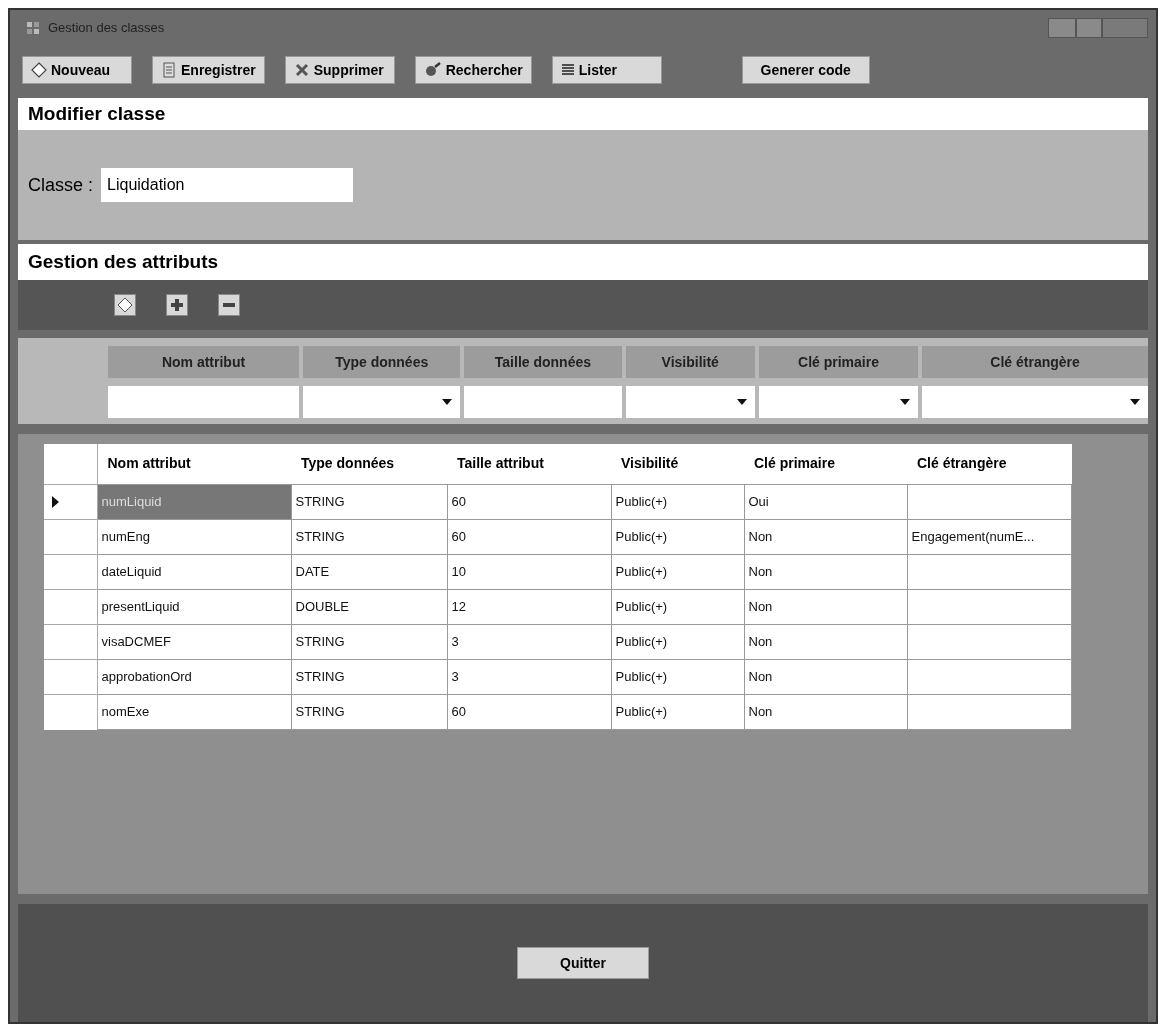  I want to click on toolbar-button: Lister, so click(606, 70).